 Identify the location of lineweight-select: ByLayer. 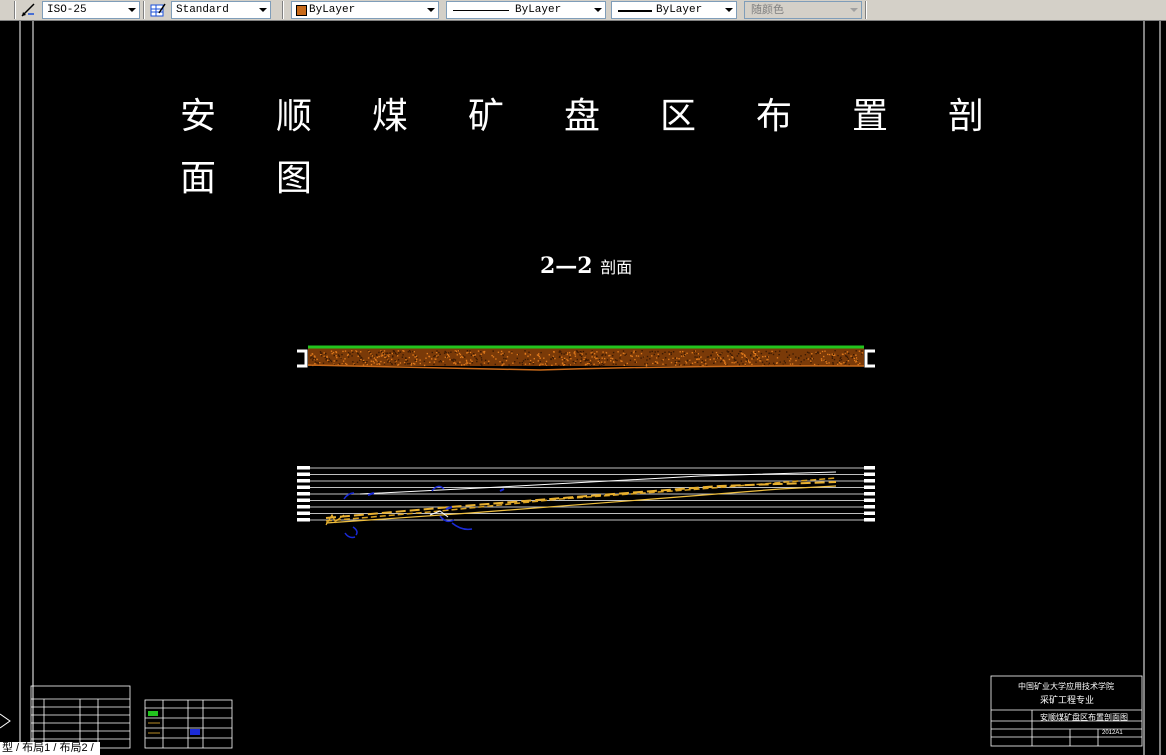
(674, 10).